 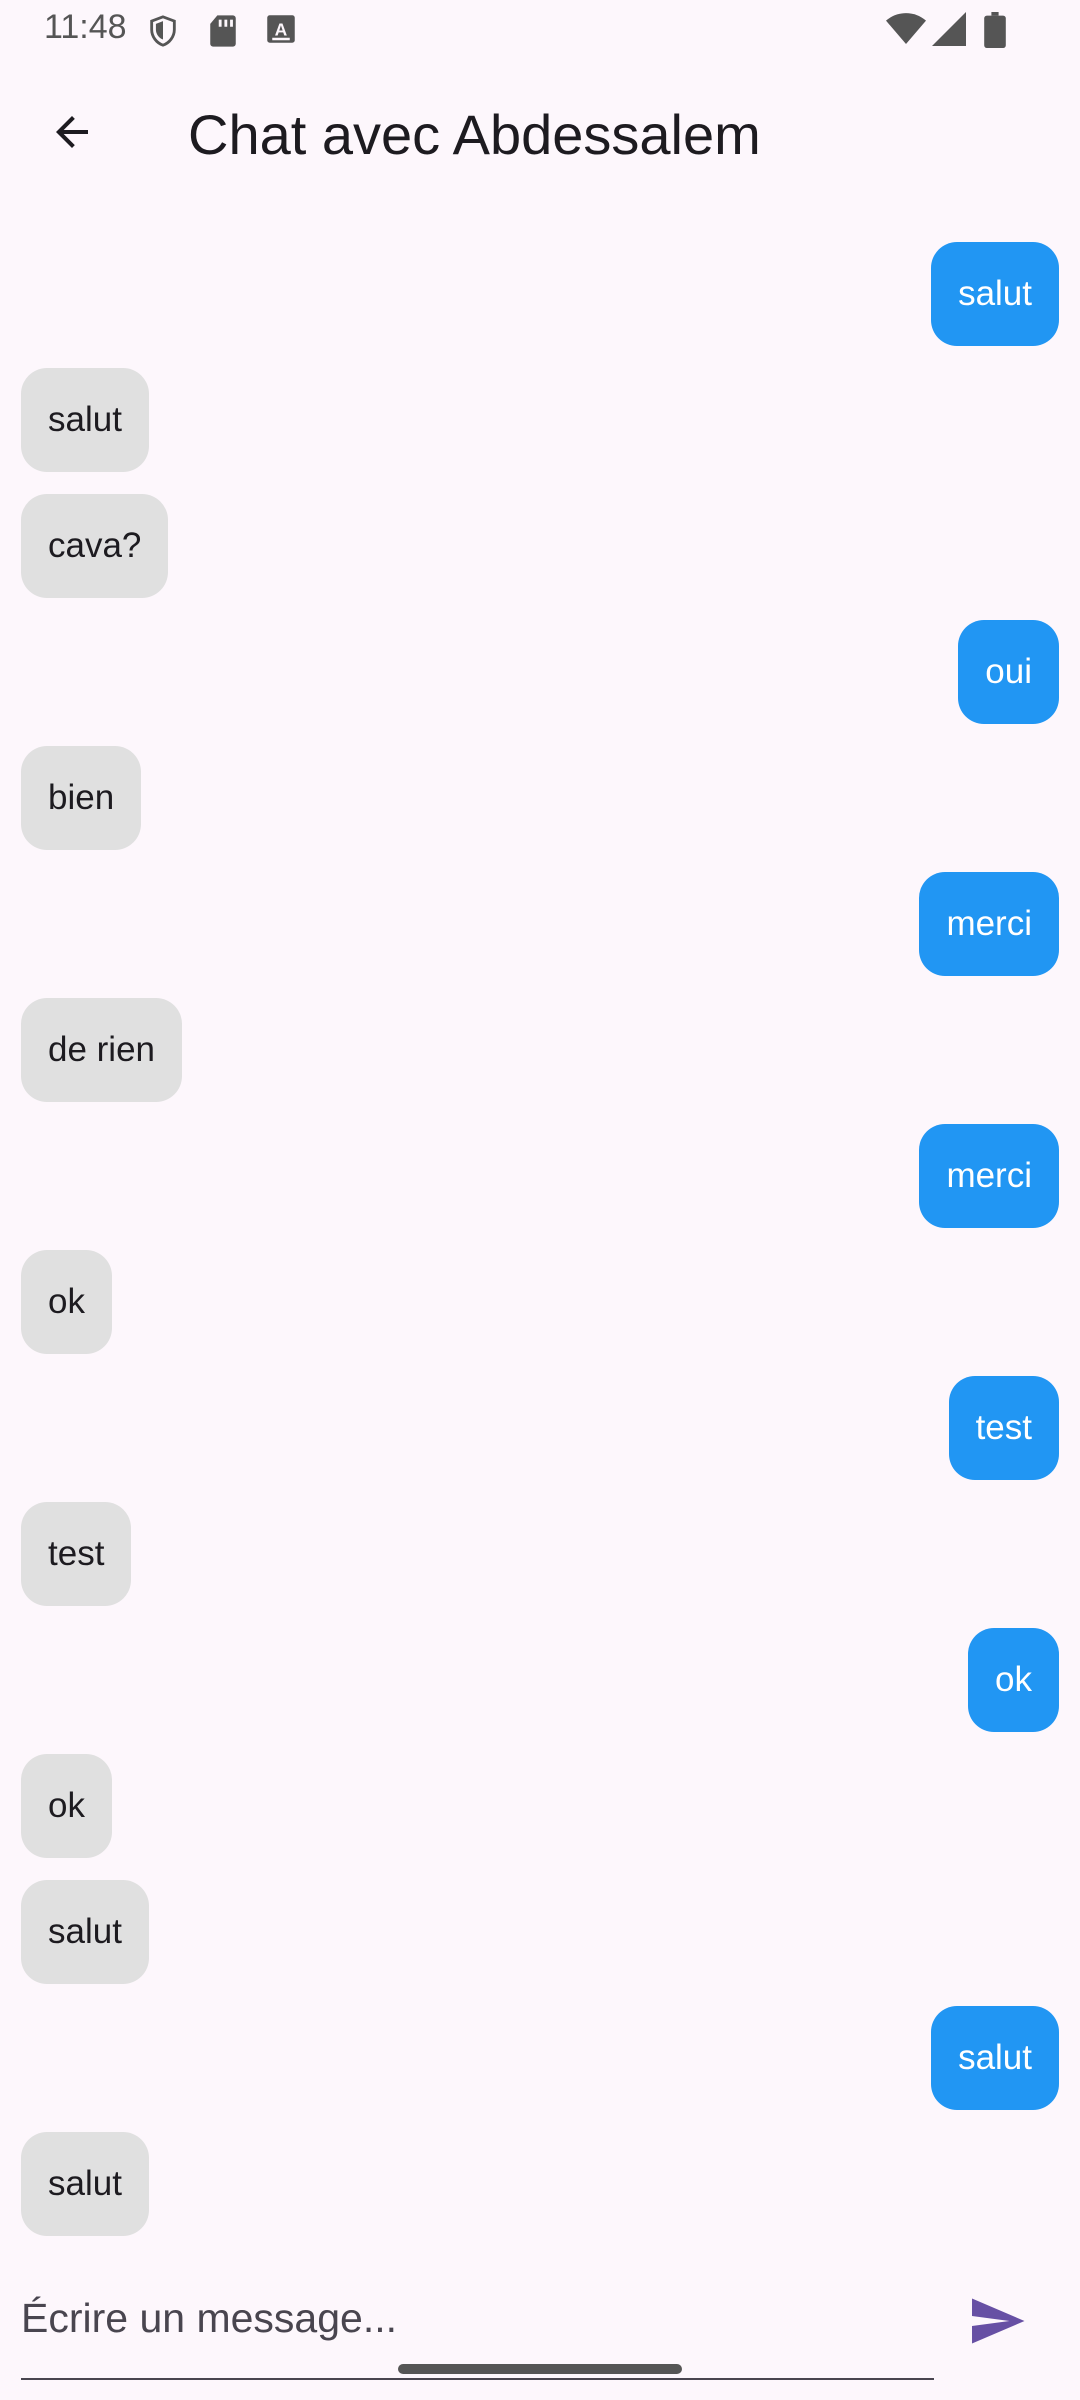 What do you see at coordinates (540, 2369) in the screenshot?
I see `gesture-navigation-bar` at bounding box center [540, 2369].